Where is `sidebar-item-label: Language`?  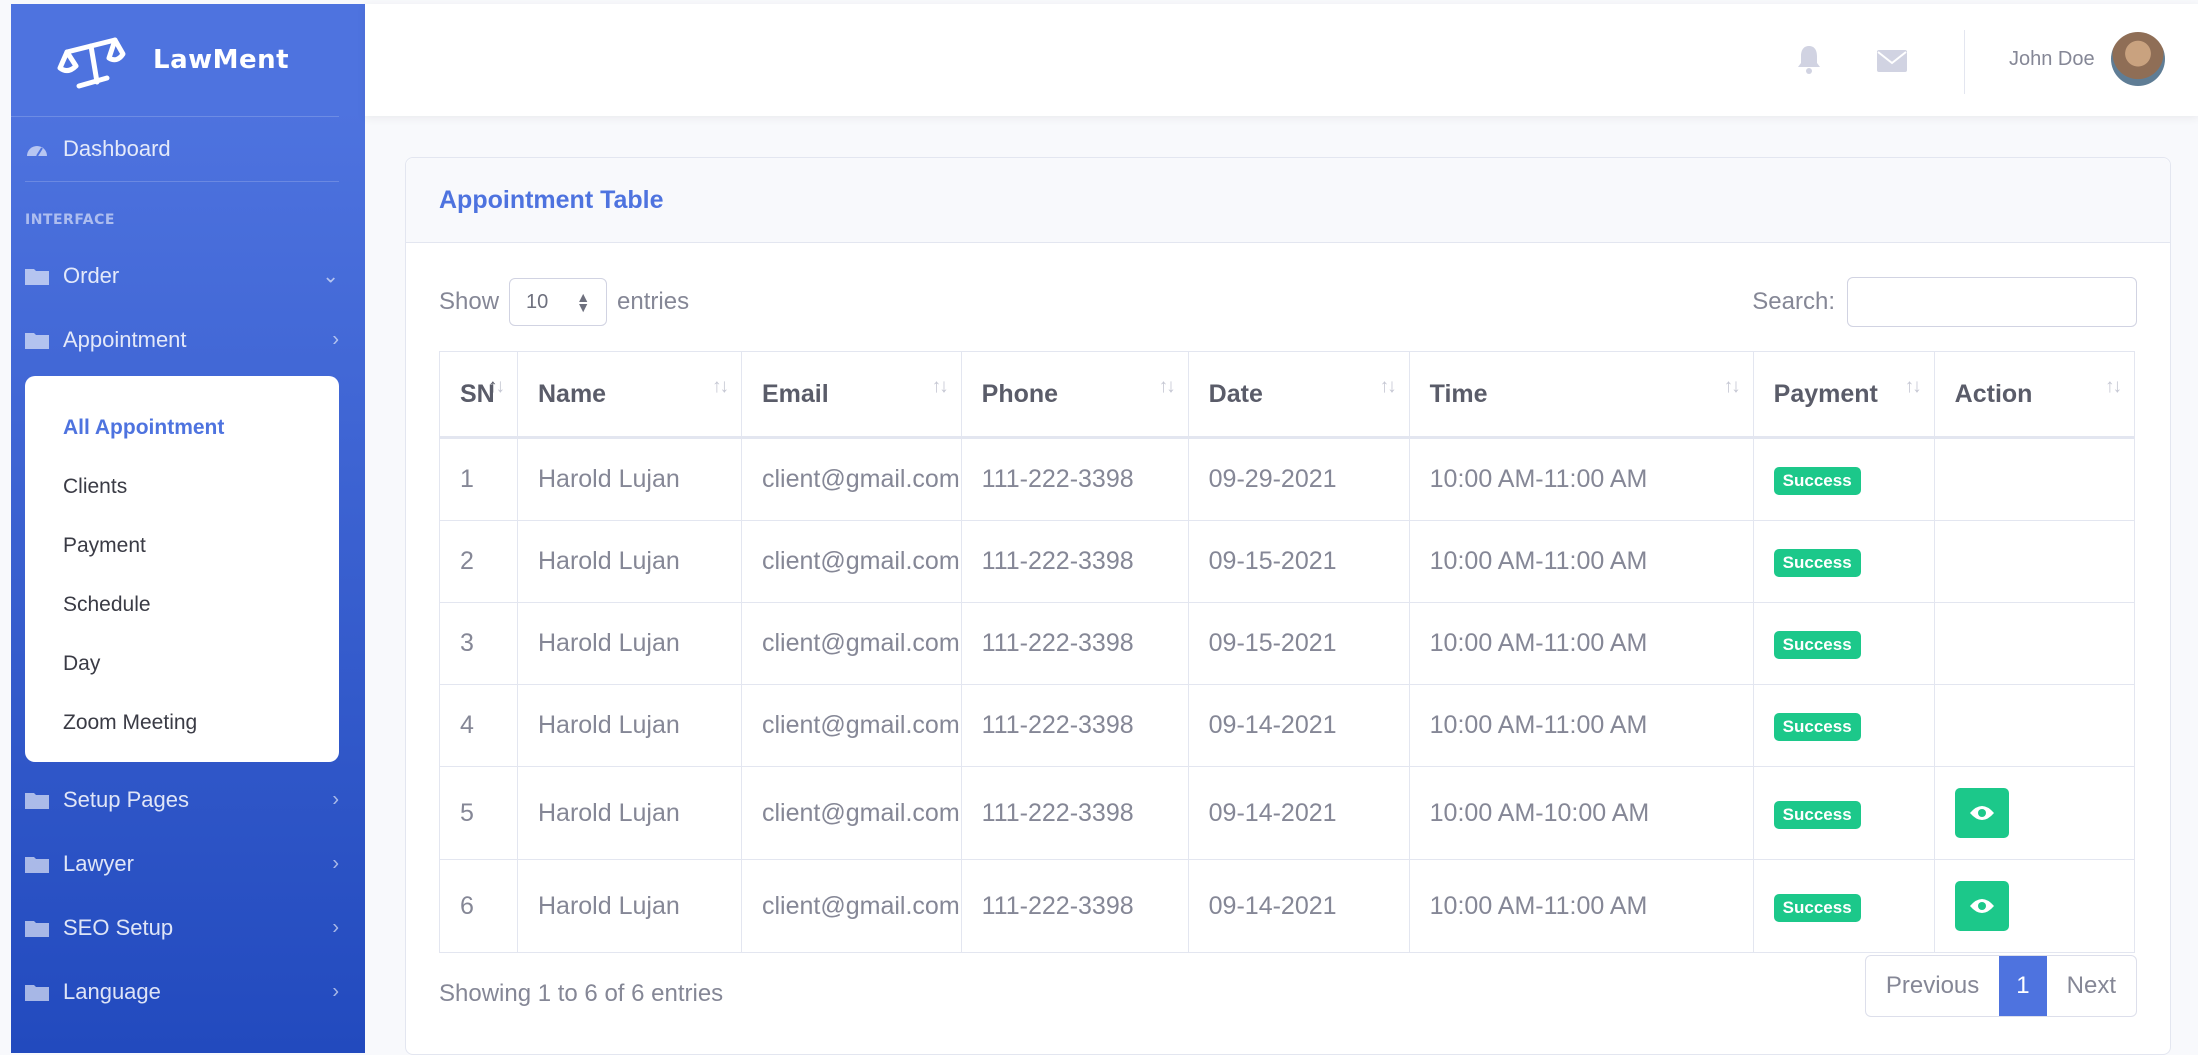 sidebar-item-label: Language is located at coordinates (112, 991).